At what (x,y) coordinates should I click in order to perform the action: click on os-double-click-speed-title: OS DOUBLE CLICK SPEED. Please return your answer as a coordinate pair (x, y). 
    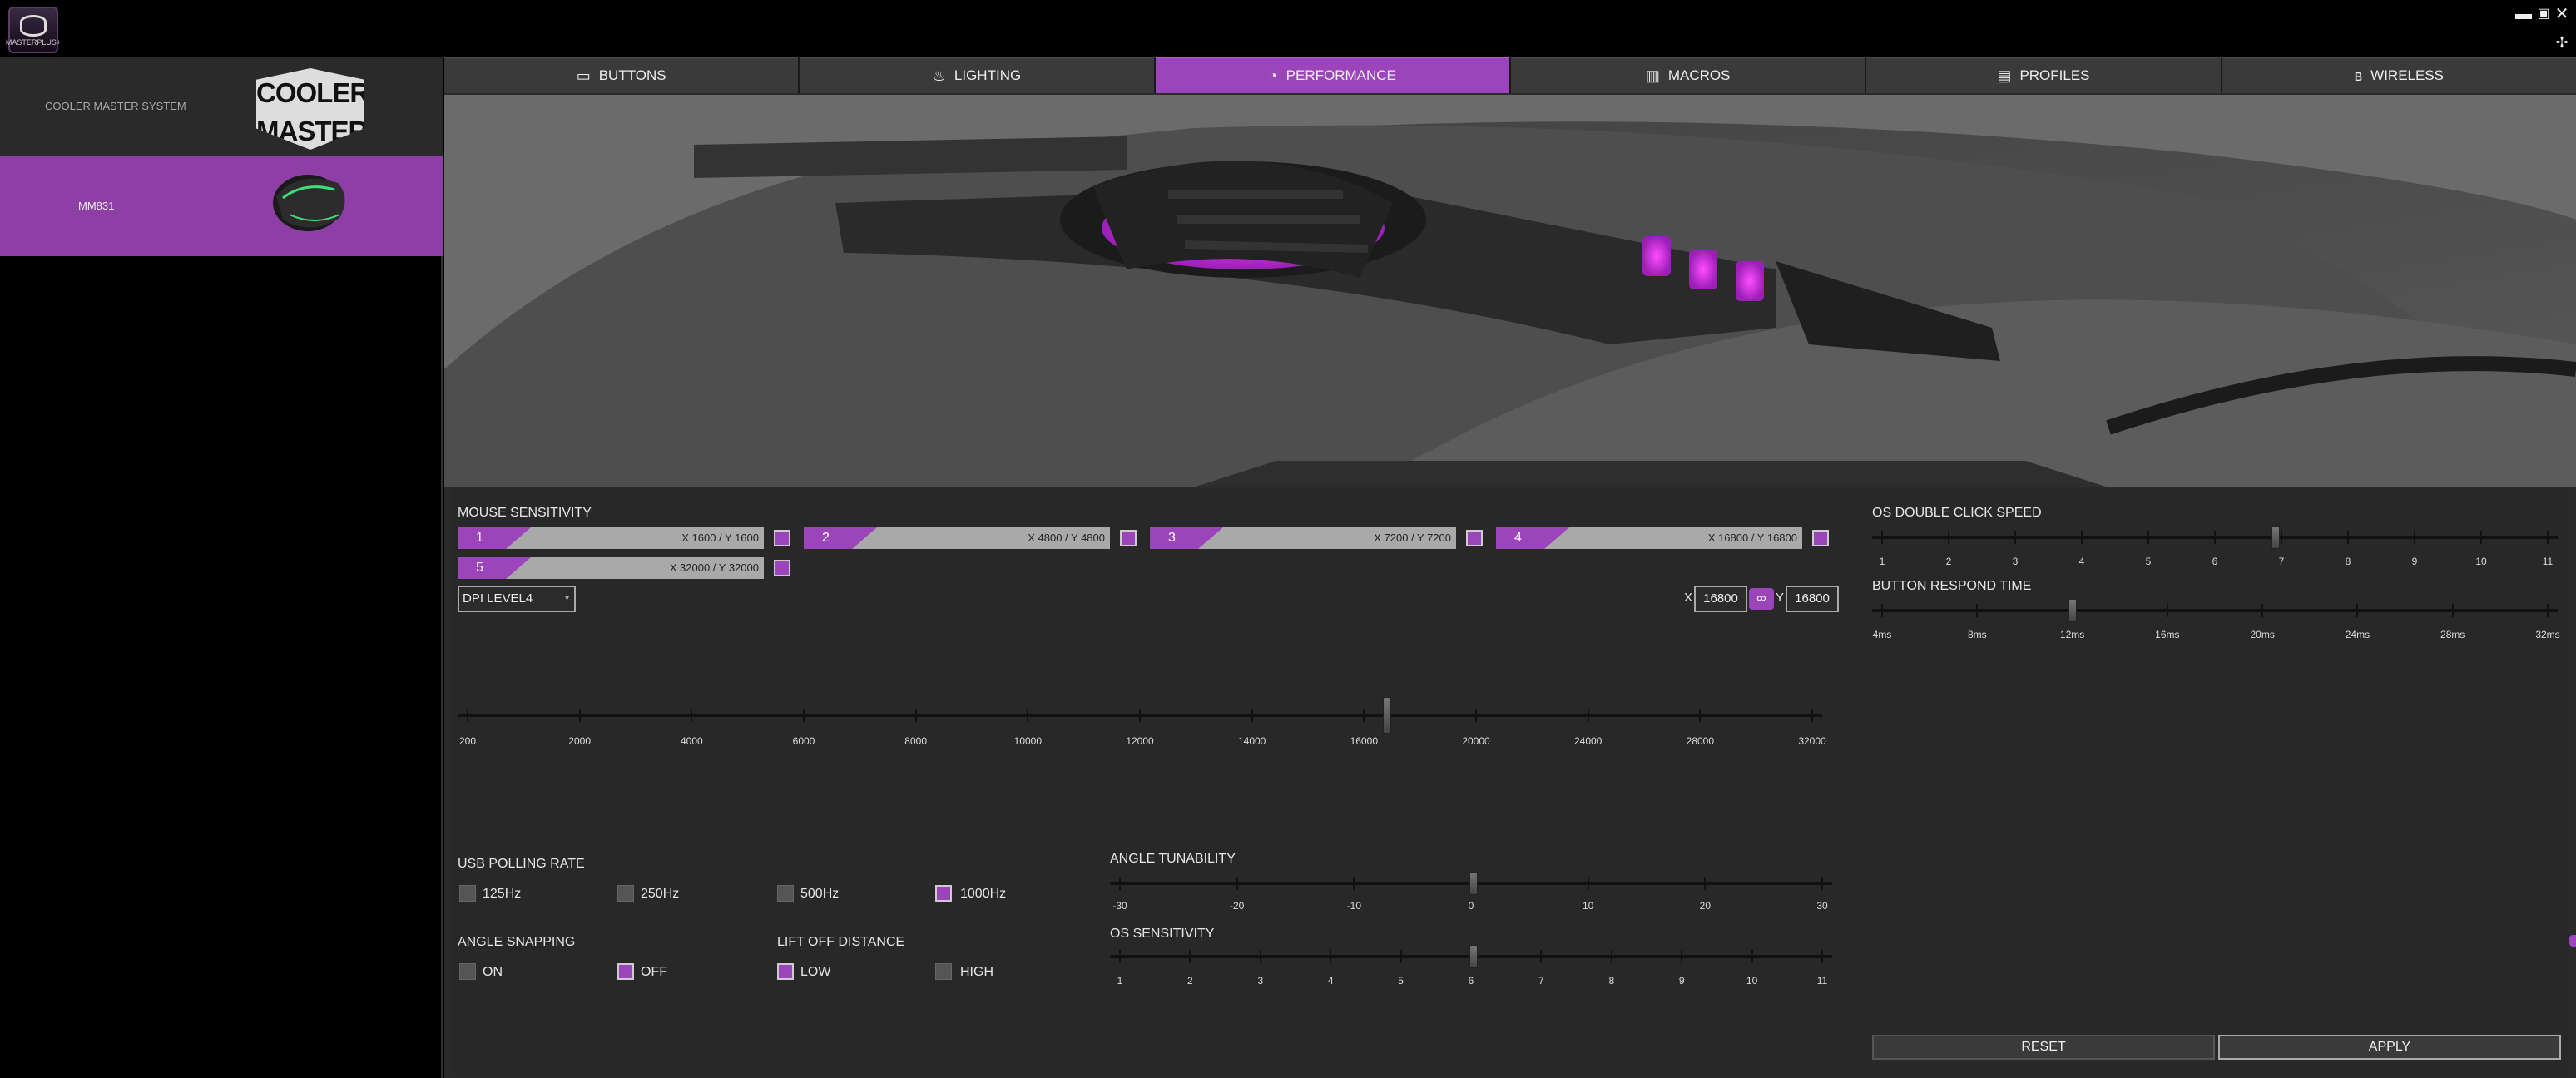
    Looking at the image, I should click on (1957, 513).